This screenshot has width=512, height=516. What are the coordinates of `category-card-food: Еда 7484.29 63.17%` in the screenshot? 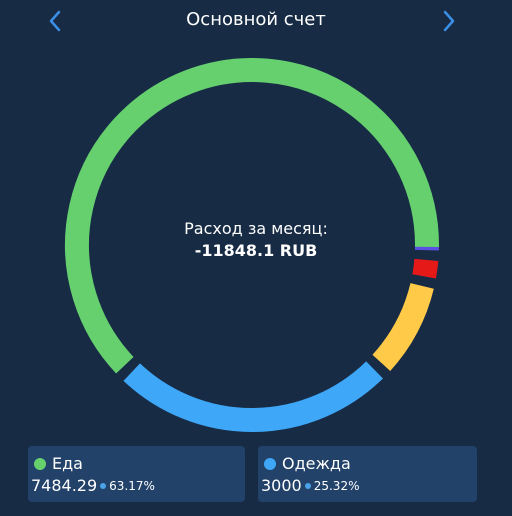 It's located at (136, 474).